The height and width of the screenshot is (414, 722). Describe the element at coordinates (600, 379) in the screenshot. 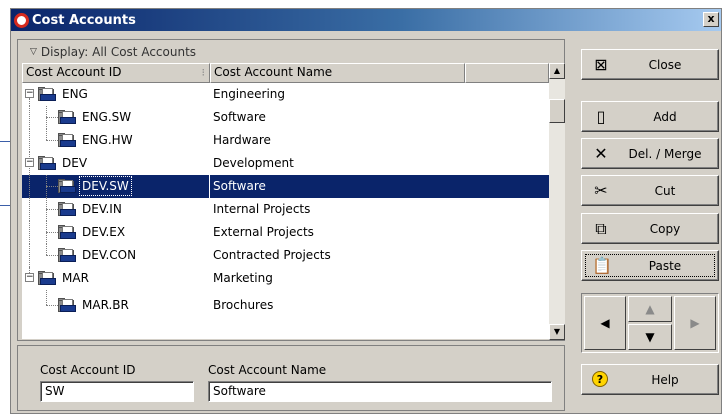

I see `question-mark-icon: ?` at that location.